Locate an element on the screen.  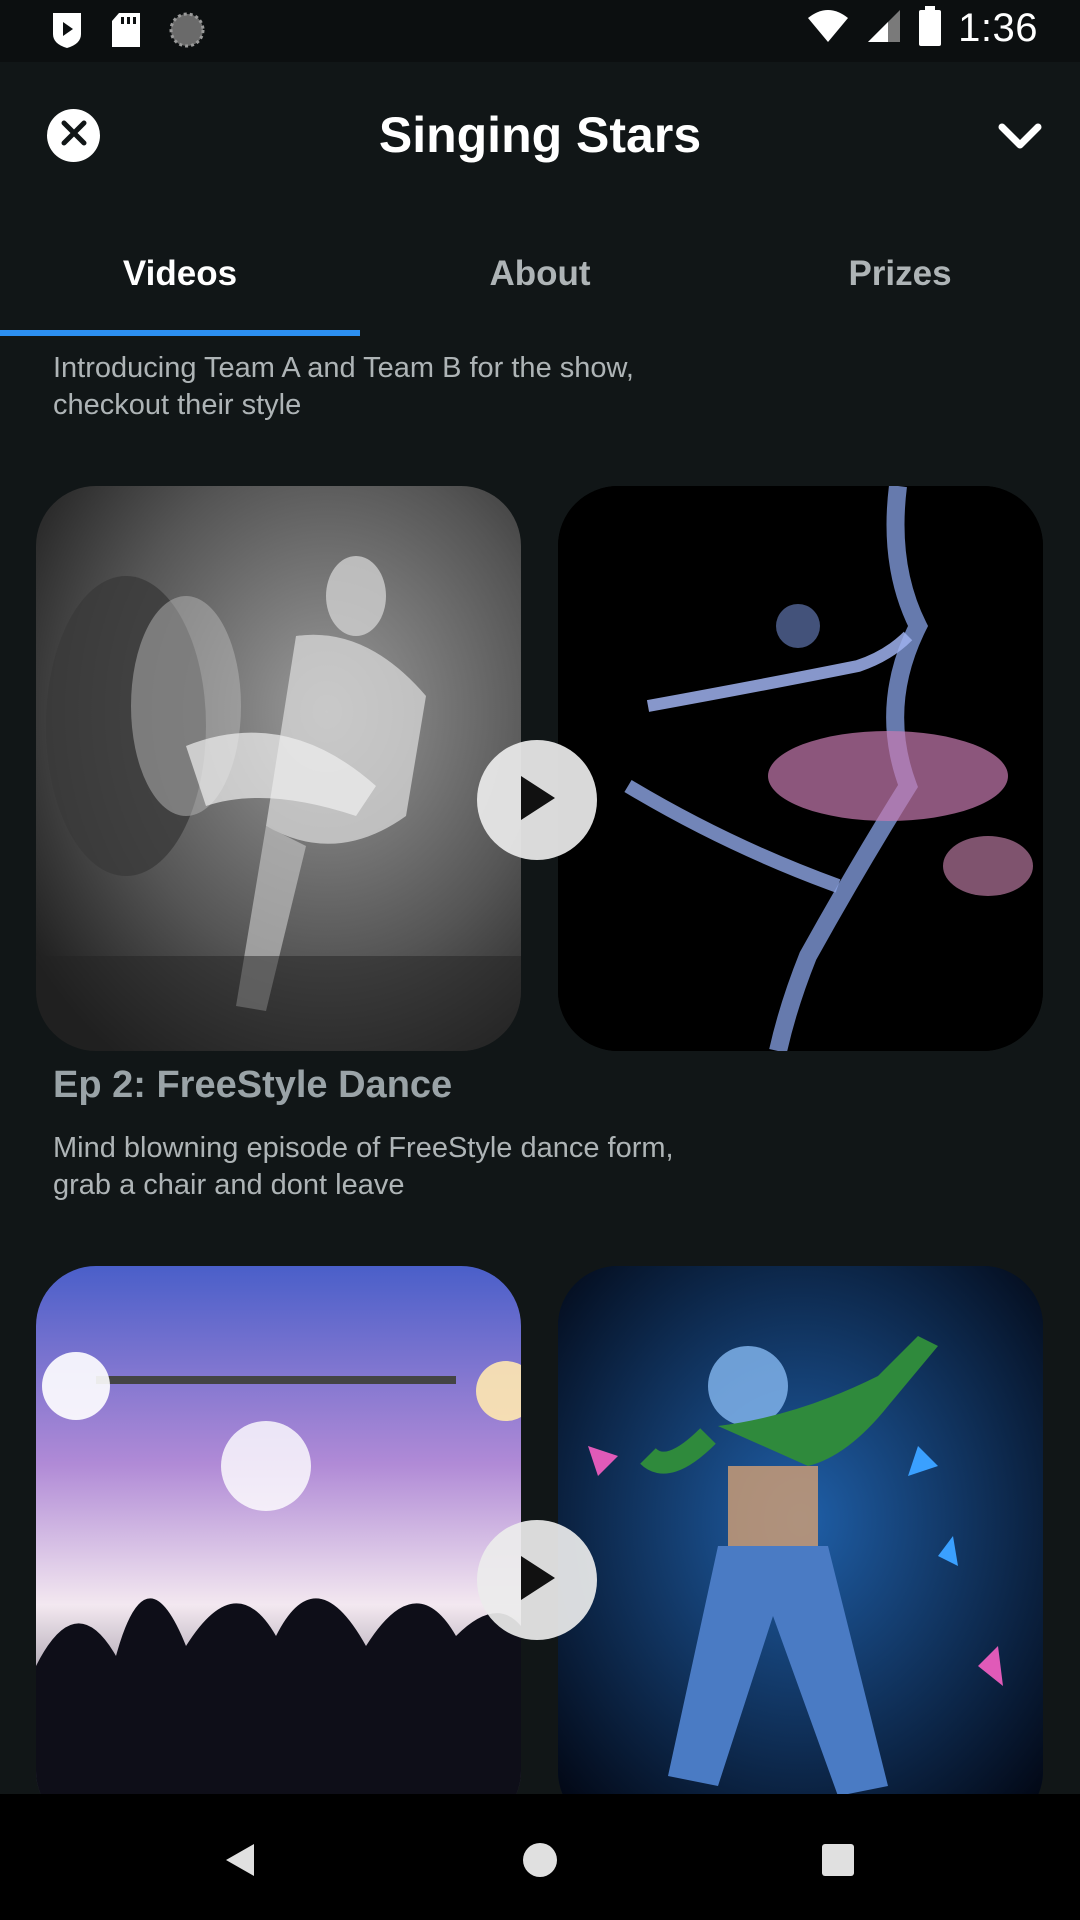
recents-square-icon is located at coordinates (838, 1862).